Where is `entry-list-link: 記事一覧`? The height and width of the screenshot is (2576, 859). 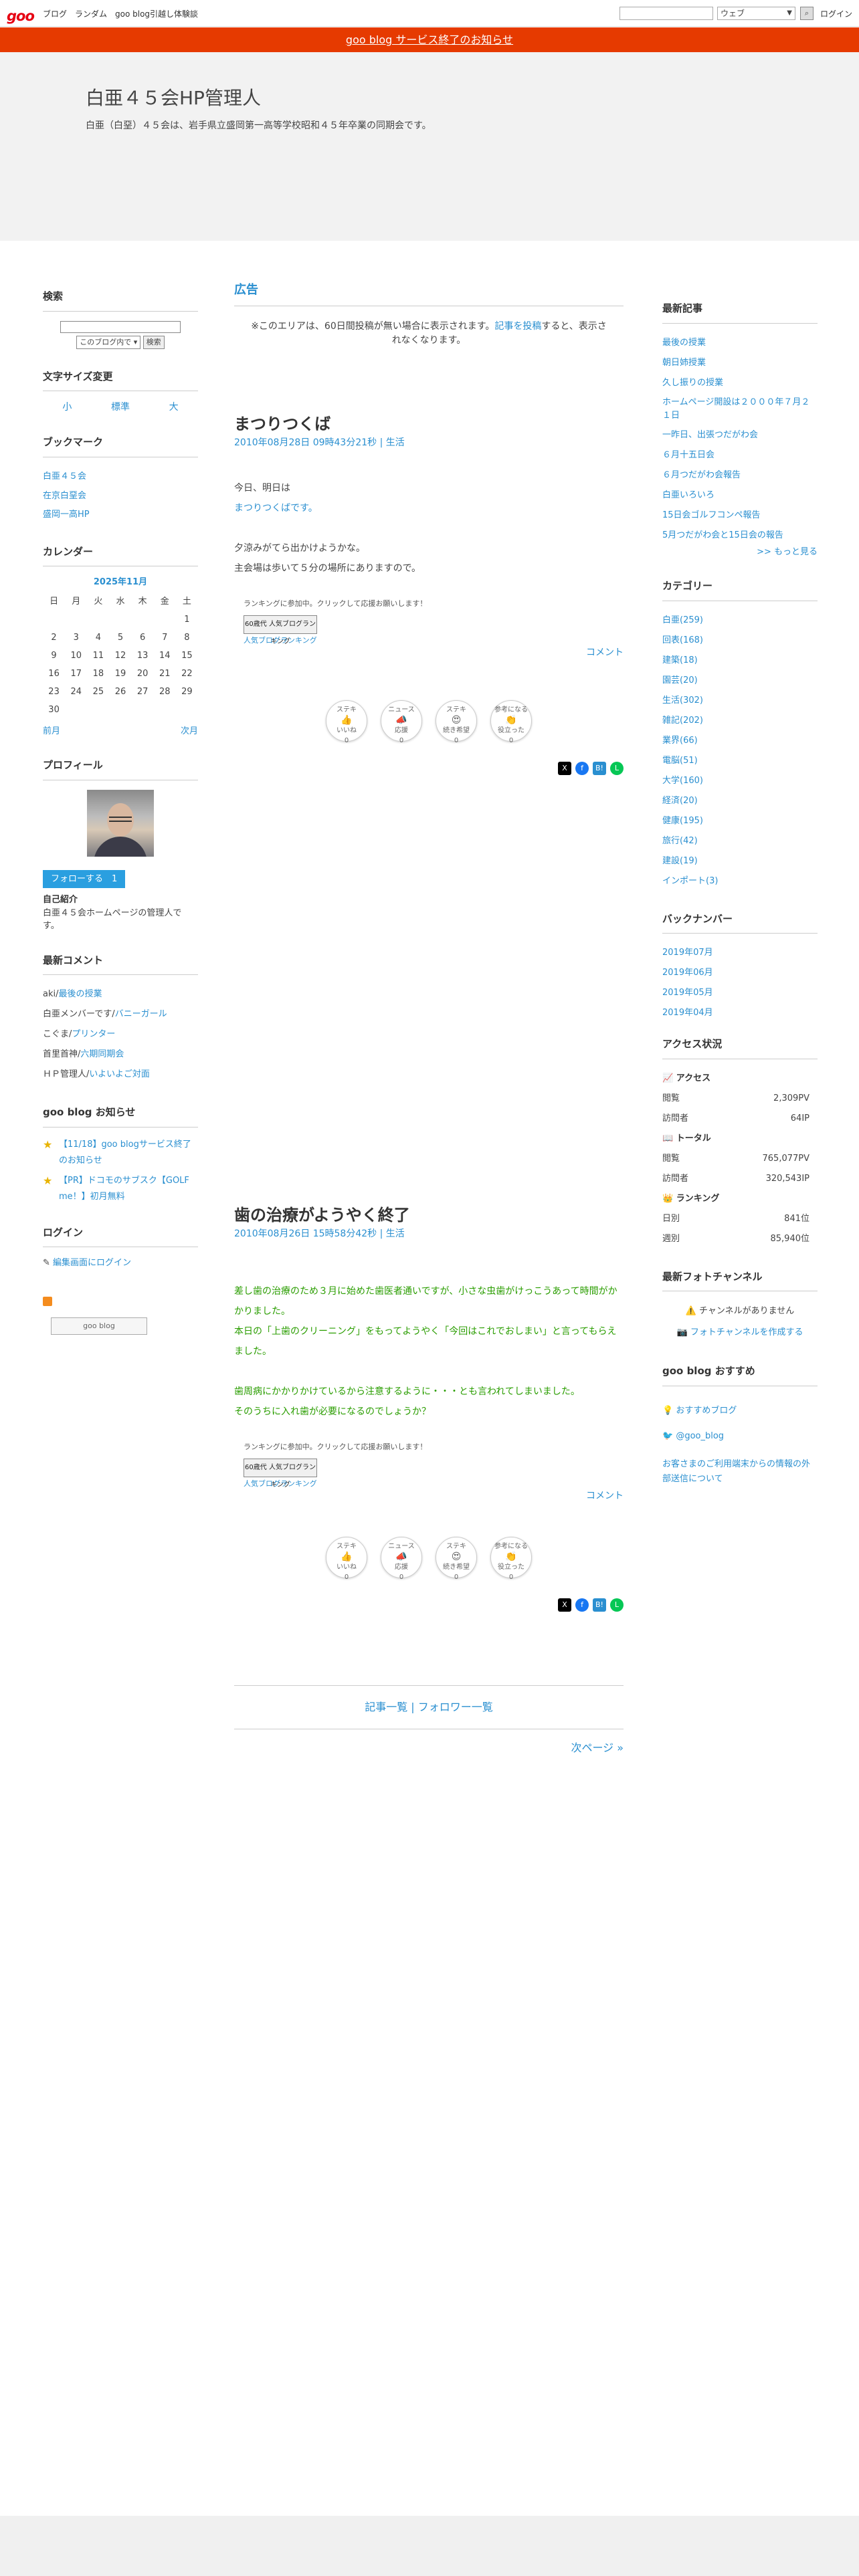 entry-list-link: 記事一覧 is located at coordinates (386, 1707).